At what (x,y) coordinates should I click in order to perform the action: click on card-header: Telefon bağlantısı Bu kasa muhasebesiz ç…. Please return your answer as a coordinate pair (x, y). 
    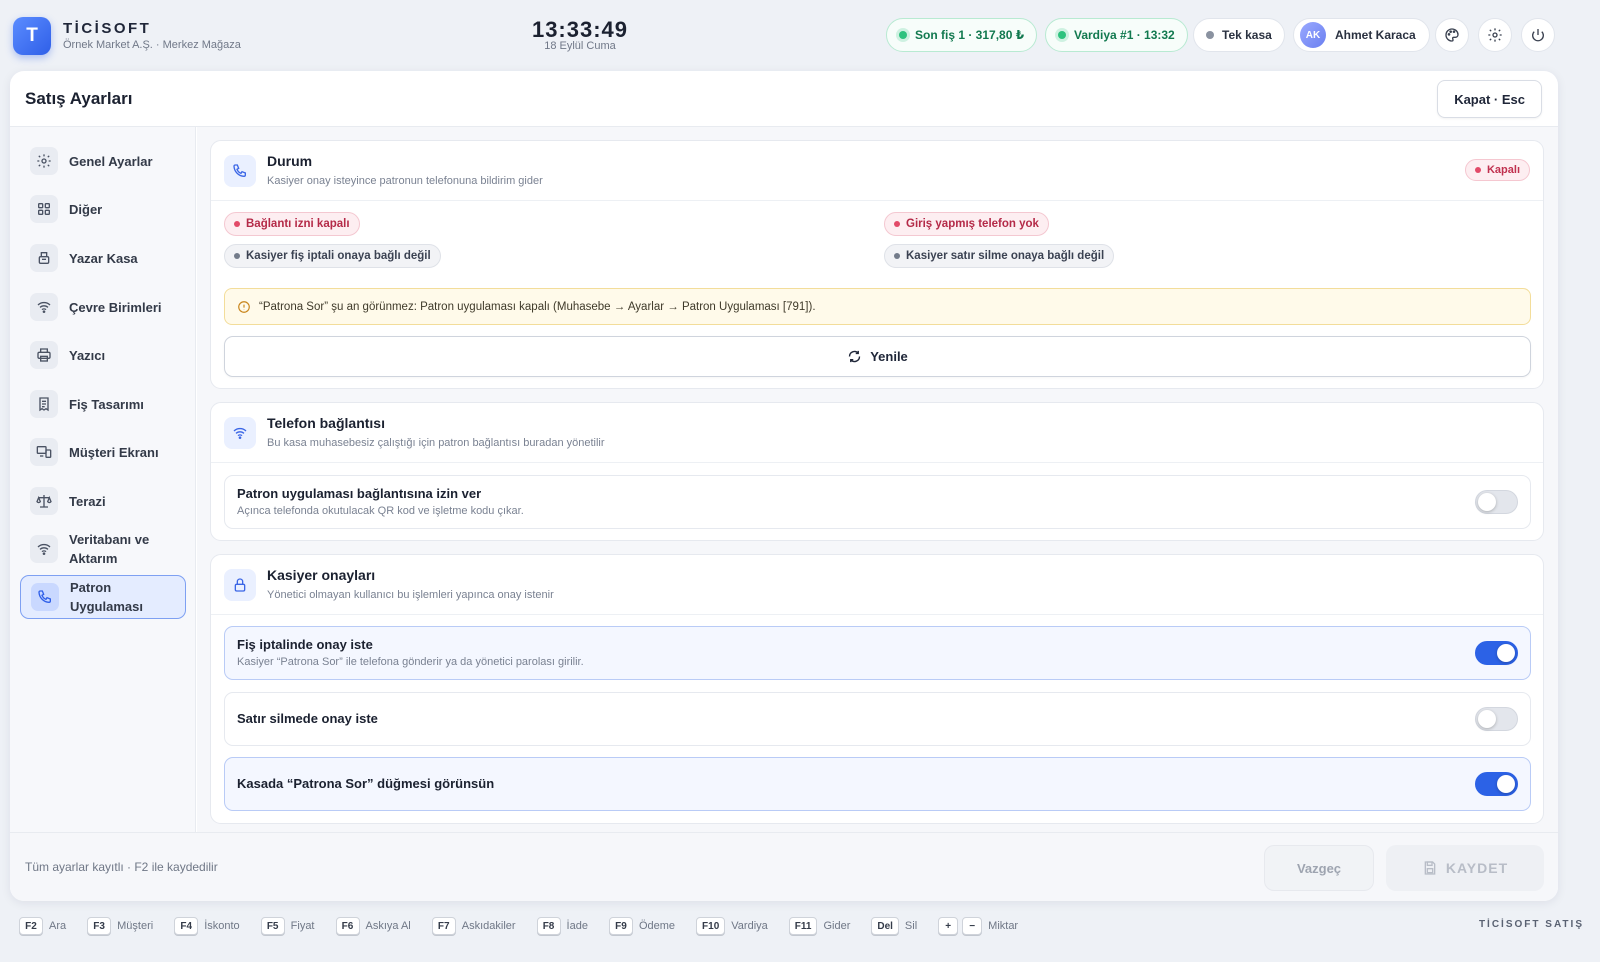
    Looking at the image, I should click on (877, 433).